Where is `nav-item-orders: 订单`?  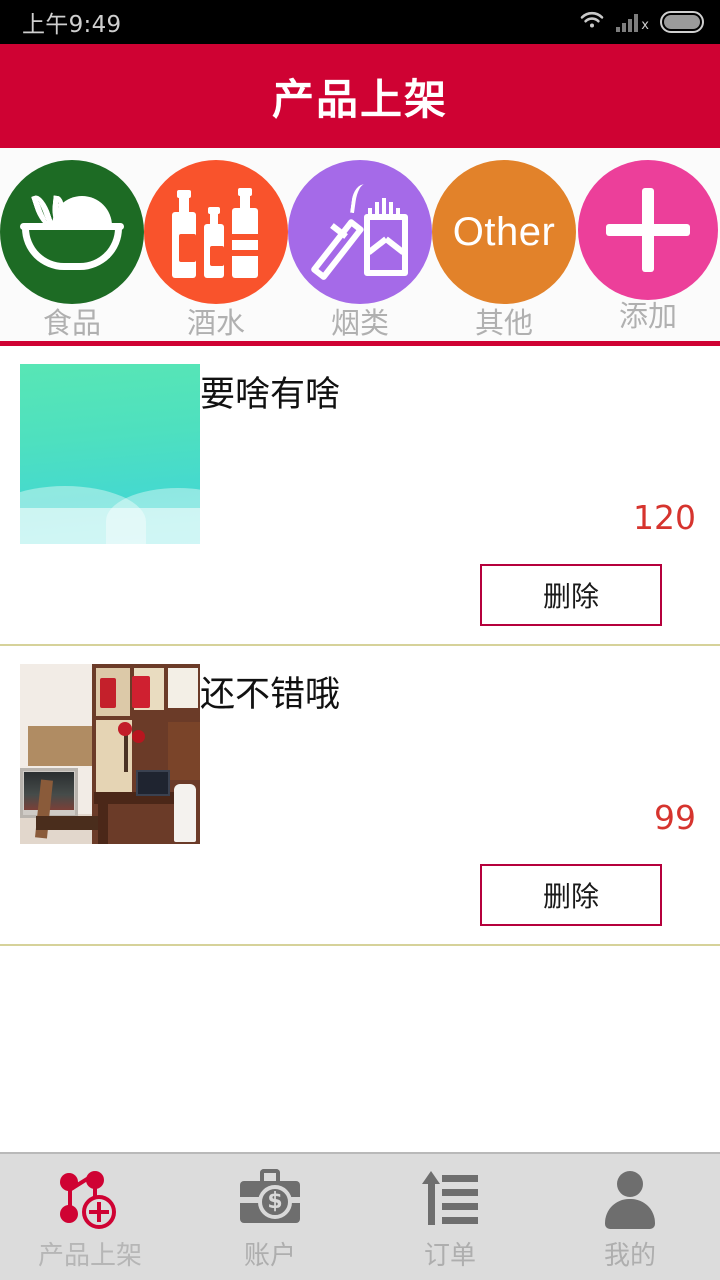
nav-item-orders: 订单 is located at coordinates (450, 1217).